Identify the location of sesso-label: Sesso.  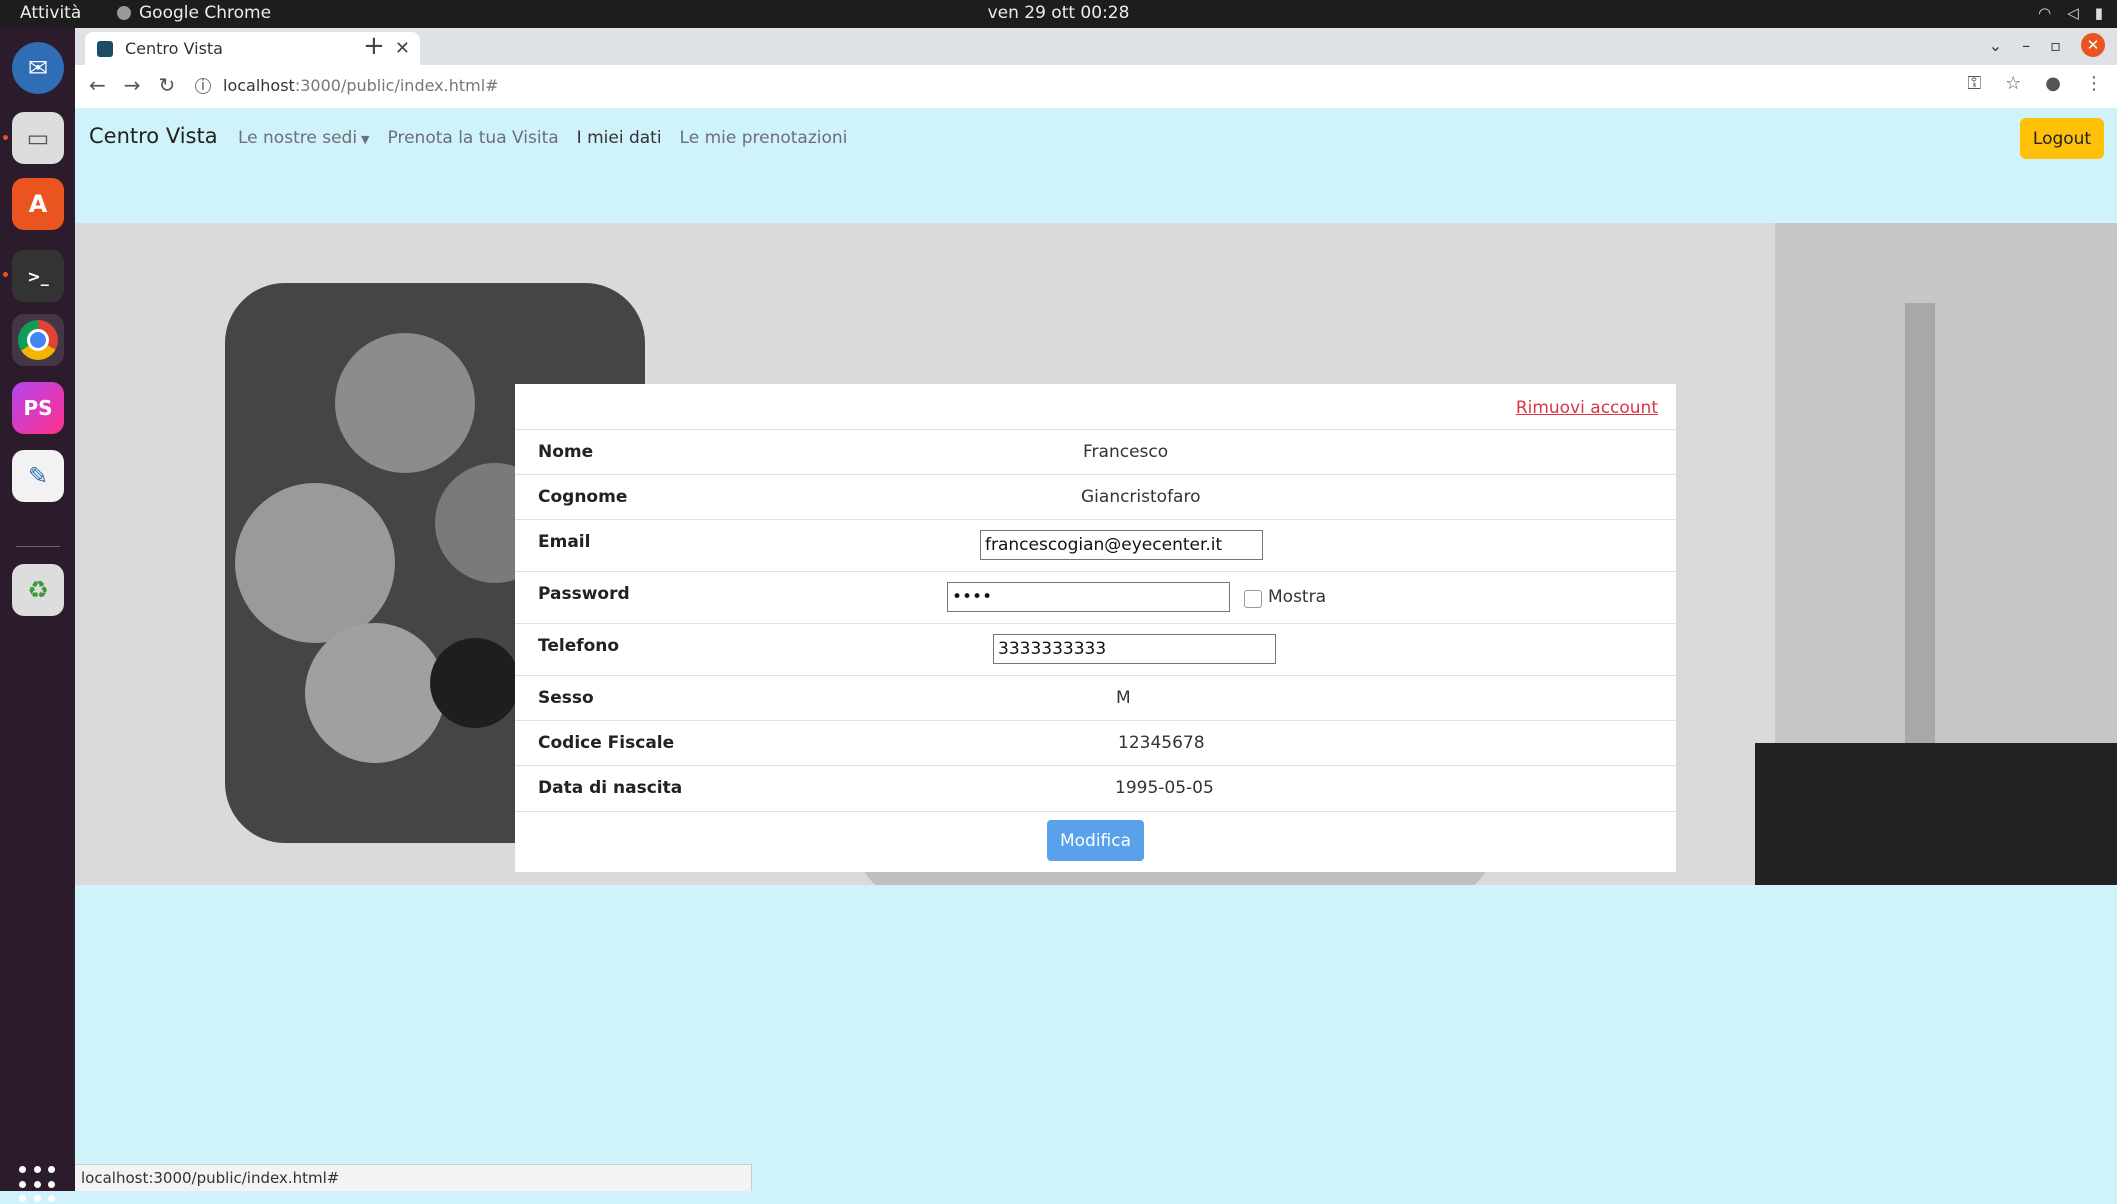
(566, 698).